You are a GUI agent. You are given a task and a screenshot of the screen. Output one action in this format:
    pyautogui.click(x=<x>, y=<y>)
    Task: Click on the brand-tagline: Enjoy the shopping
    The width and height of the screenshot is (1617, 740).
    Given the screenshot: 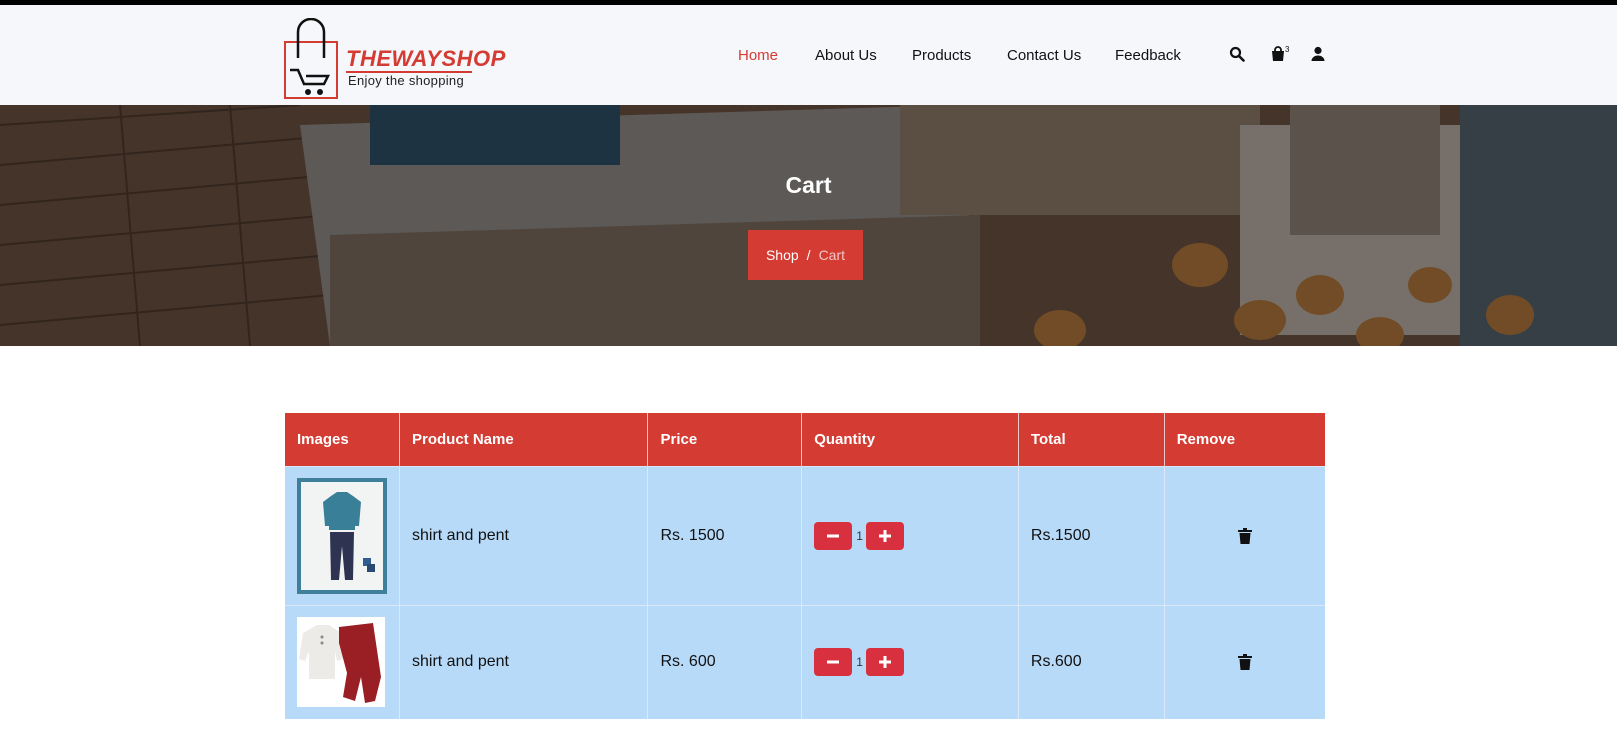 What is the action you would take?
    pyautogui.click(x=406, y=80)
    